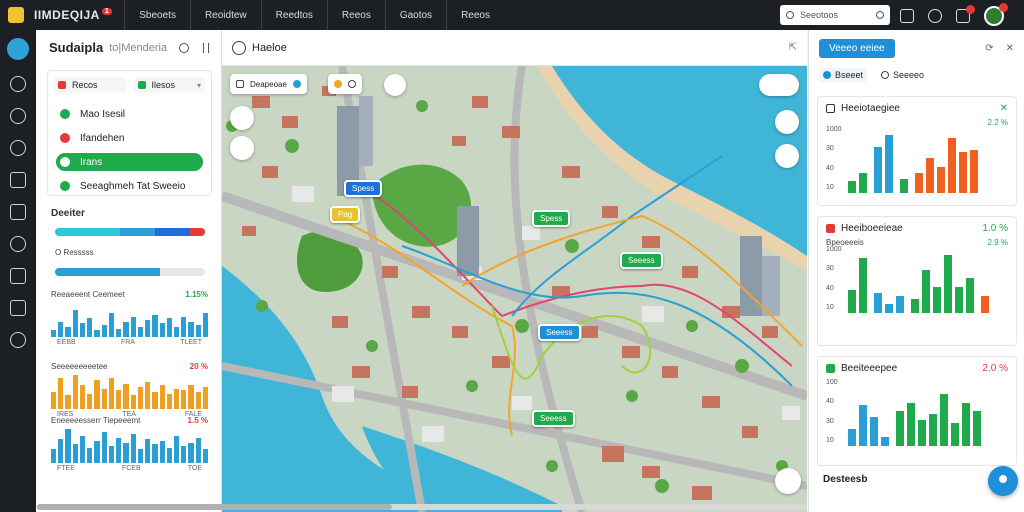 The image size is (1024, 512). Describe the element at coordinates (90, 85) in the screenshot. I see `tab-recos: Recos` at that location.